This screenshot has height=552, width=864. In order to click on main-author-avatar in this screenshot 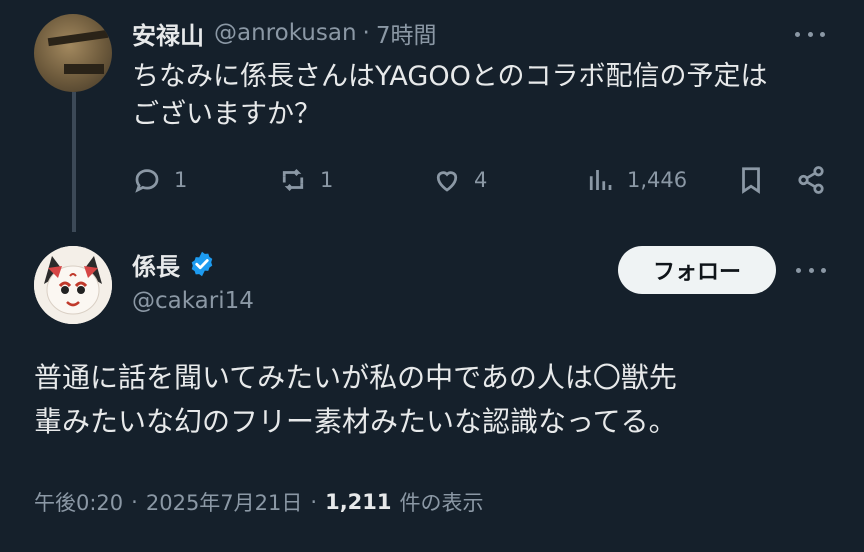, I will do `click(73, 285)`.